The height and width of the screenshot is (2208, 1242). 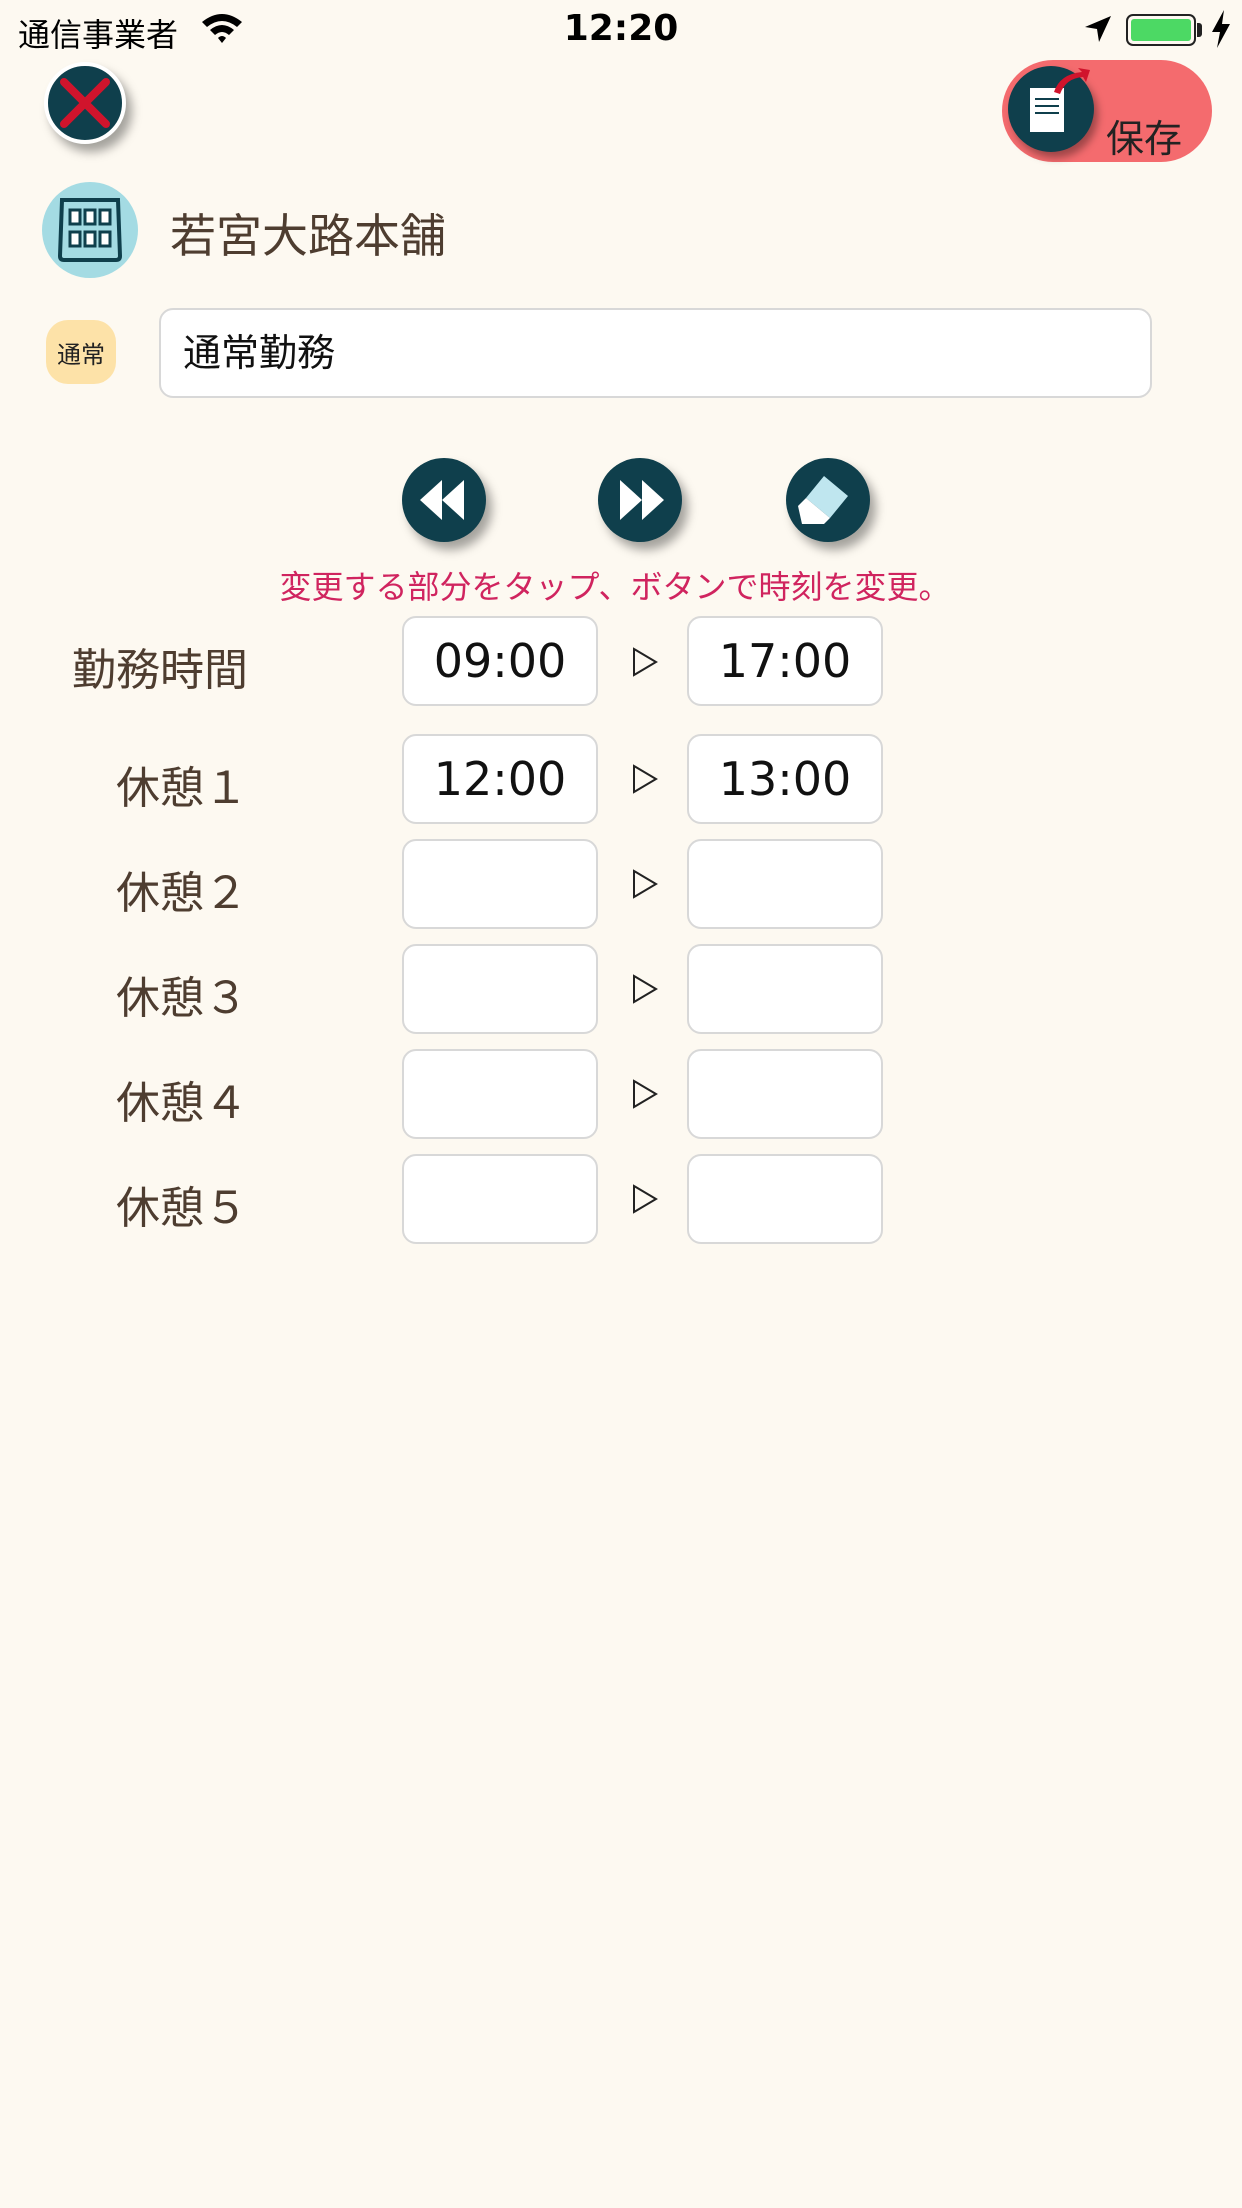 What do you see at coordinates (1107, 111) in the screenshot?
I see `save-button: 保存` at bounding box center [1107, 111].